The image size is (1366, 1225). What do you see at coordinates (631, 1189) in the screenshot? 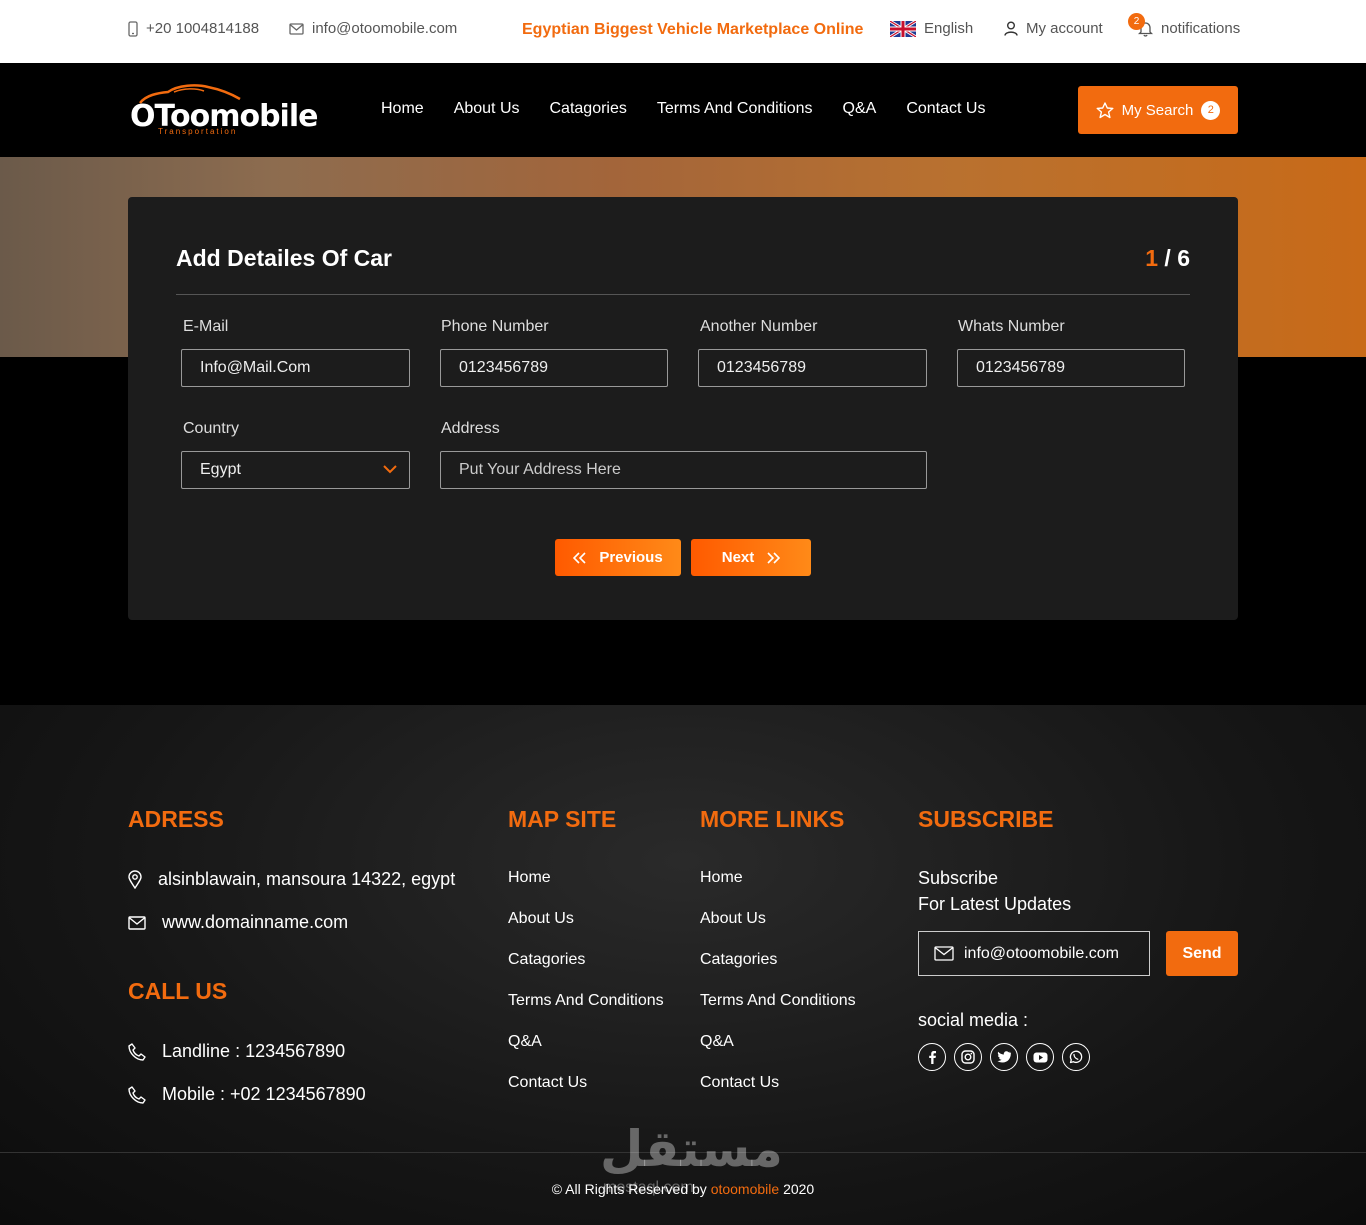
I see `copyright-prefix: © All Rights Reserved by` at bounding box center [631, 1189].